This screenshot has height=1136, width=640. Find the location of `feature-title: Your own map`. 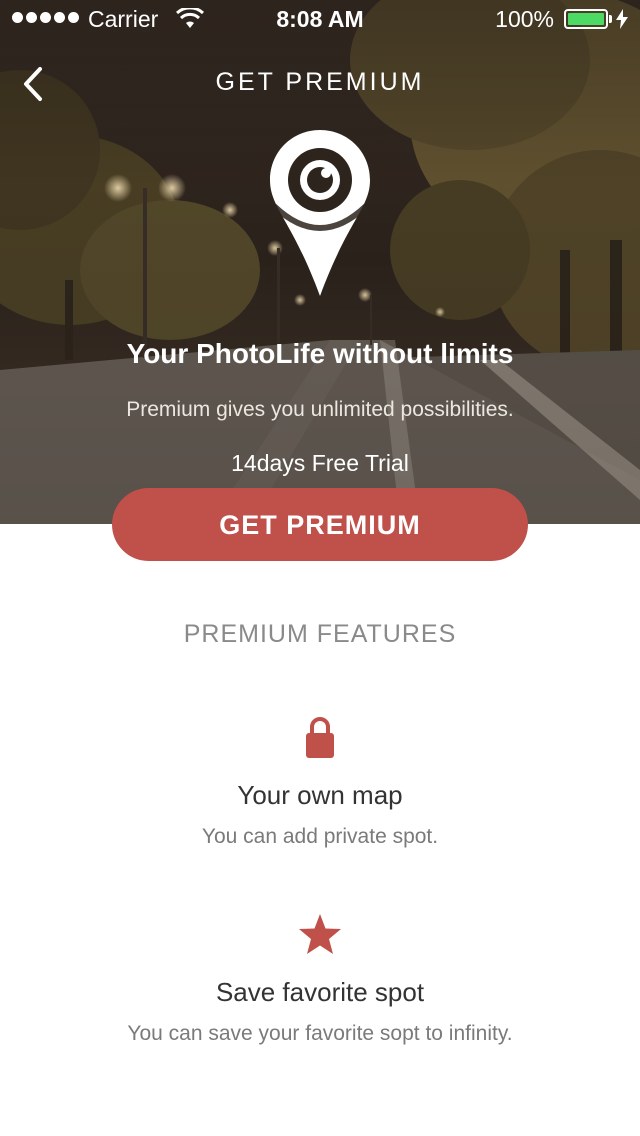

feature-title: Your own map is located at coordinates (320, 795).